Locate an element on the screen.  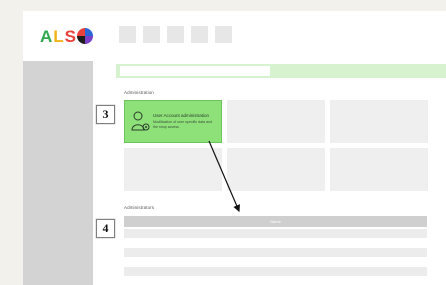
logo-letter-l: L is located at coordinates (58, 36).